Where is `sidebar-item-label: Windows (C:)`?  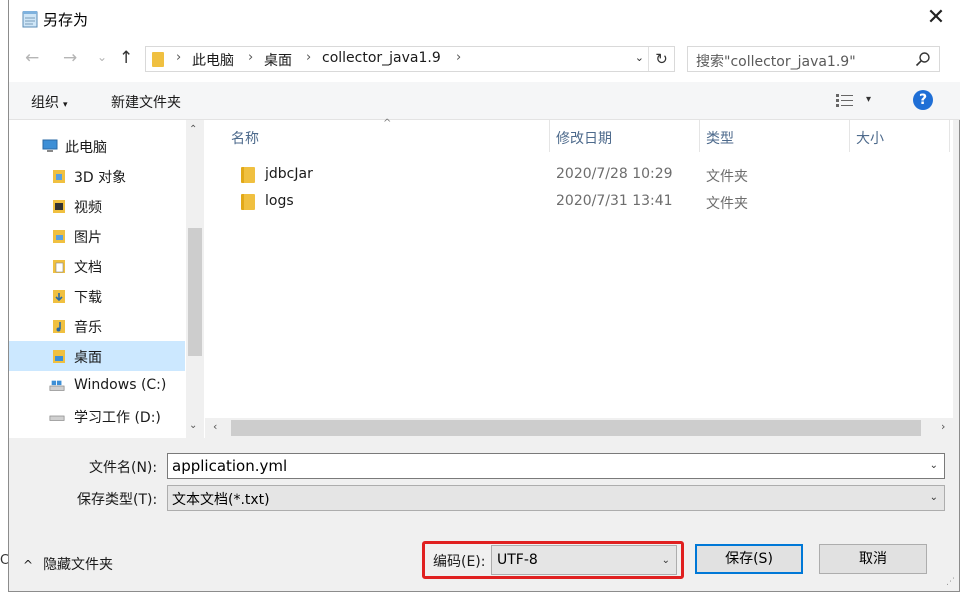 sidebar-item-label: Windows (C:) is located at coordinates (120, 385).